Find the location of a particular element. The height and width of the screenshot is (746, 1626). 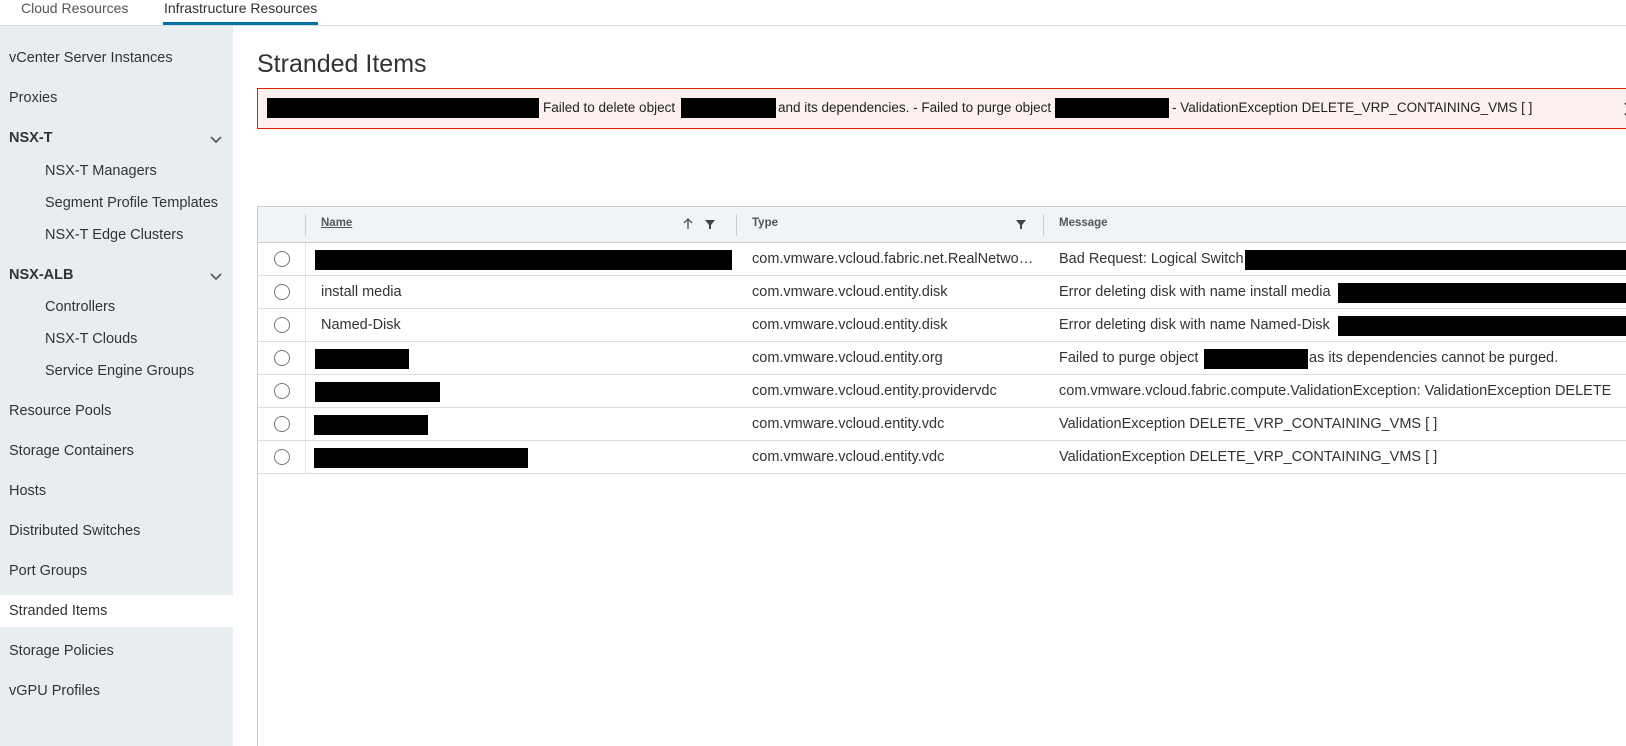

sidebar-item-distributed-switches: Distributed Switches is located at coordinates (74, 531).